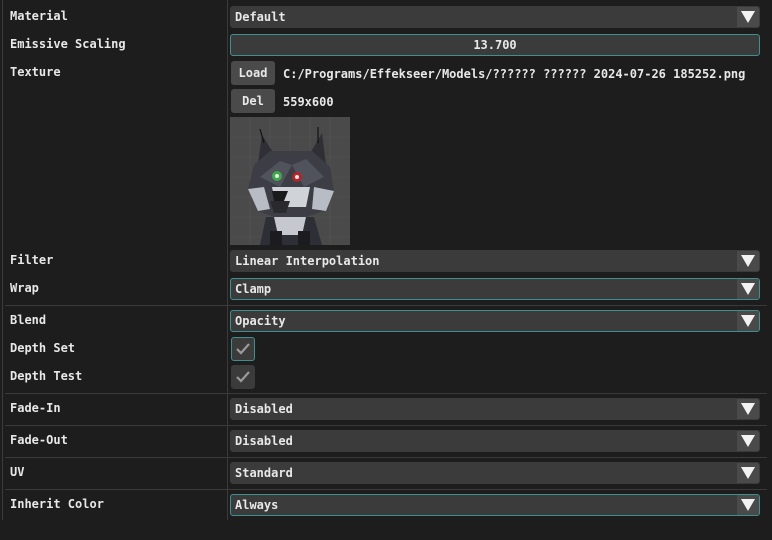  Describe the element at coordinates (32, 260) in the screenshot. I see `filter-label: Filter` at that location.